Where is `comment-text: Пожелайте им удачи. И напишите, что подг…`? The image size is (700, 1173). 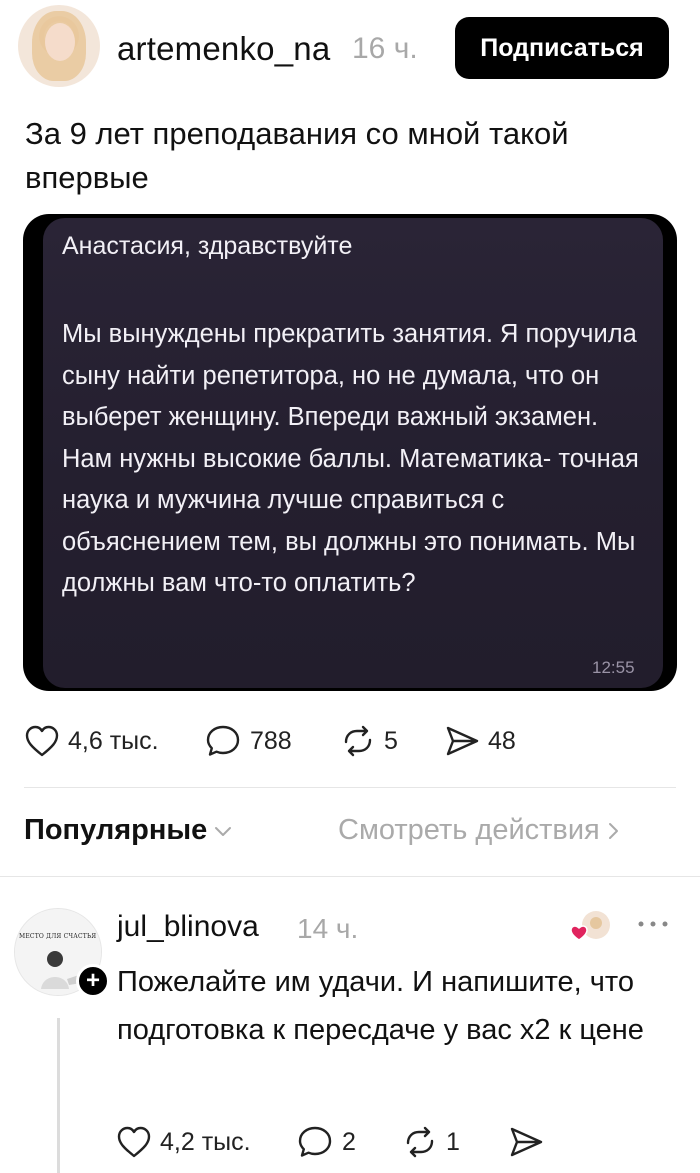
comment-text: Пожелайте им удачи. И напишите, что подг… is located at coordinates (380, 1006).